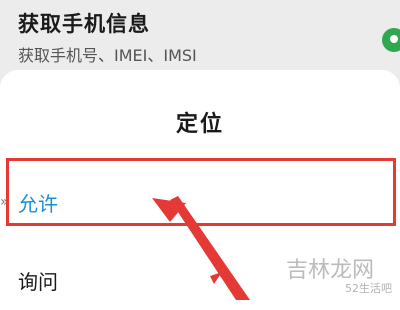  Describe the element at coordinates (368, 288) in the screenshot. I see `watermark-subtext: 52生活吧` at that location.